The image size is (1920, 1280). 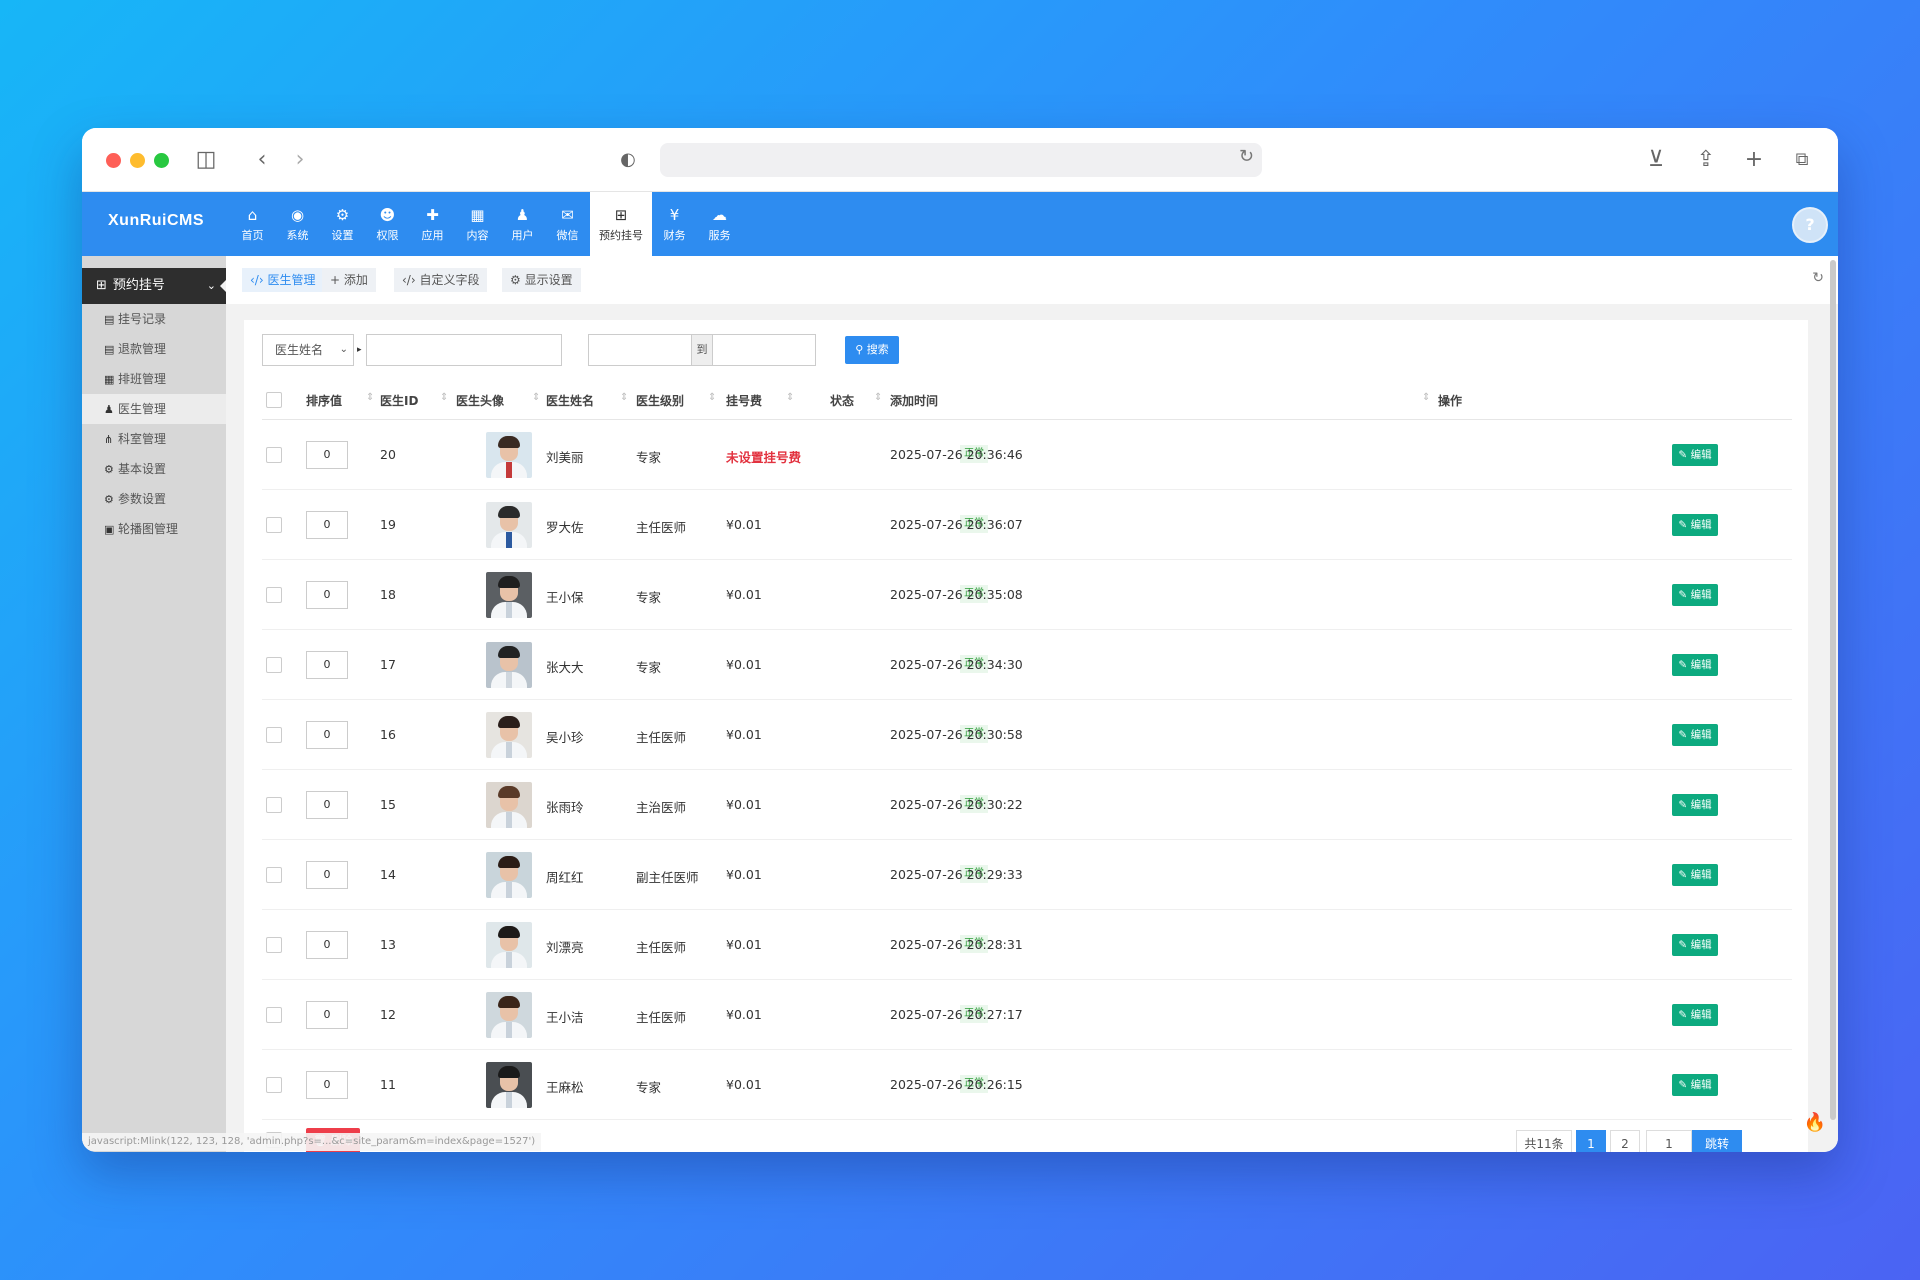 What do you see at coordinates (914, 400) in the screenshot?
I see `header-time: 添加时间` at bounding box center [914, 400].